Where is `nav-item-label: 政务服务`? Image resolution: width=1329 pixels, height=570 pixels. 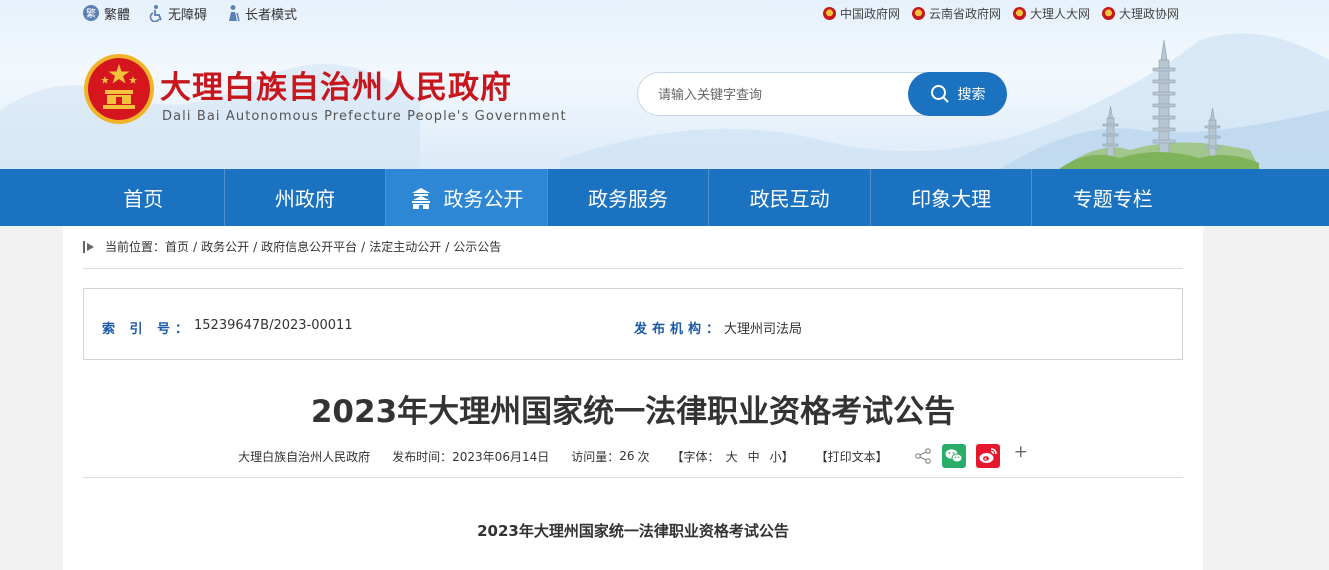 nav-item-label: 政务服务 is located at coordinates (628, 199).